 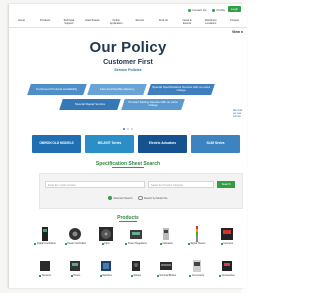 What do you see at coordinates (218, 10) in the screenshot?
I see `profile-link: Profile` at bounding box center [218, 10].